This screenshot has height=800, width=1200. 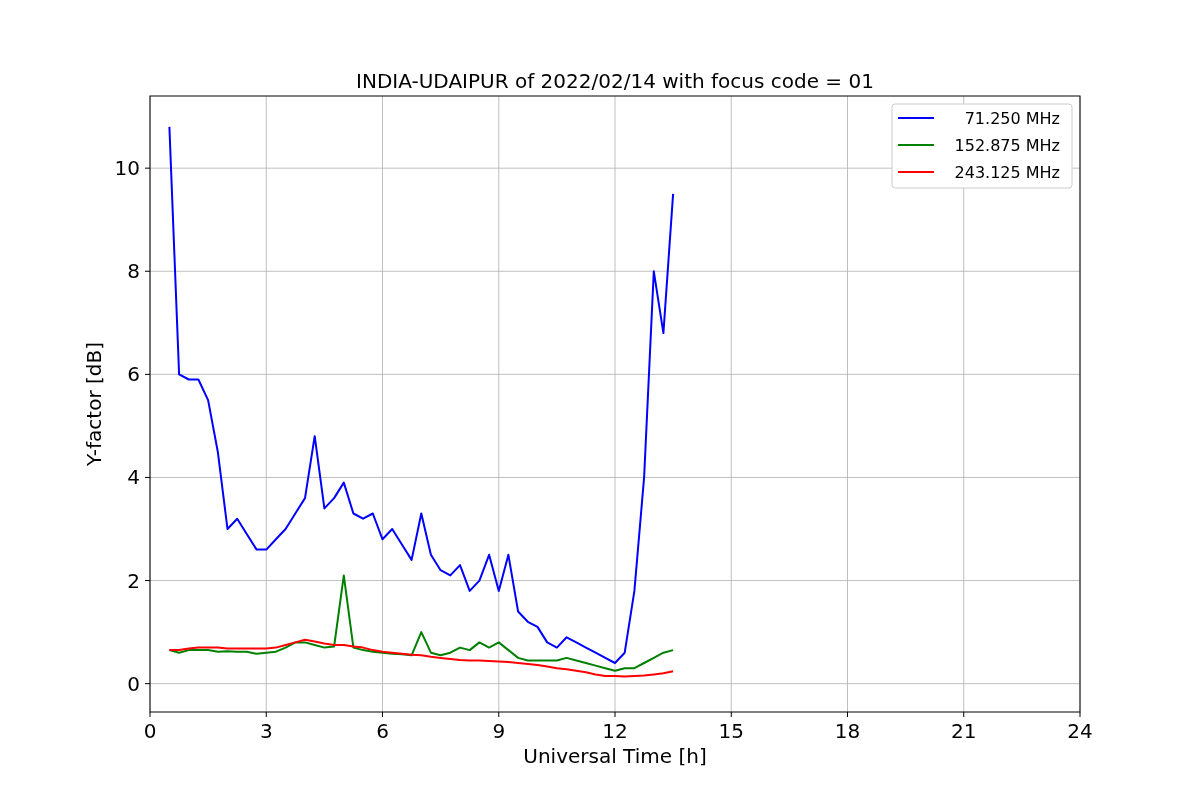 What do you see at coordinates (1080, 731) in the screenshot?
I see `x-tick-label: 24` at bounding box center [1080, 731].